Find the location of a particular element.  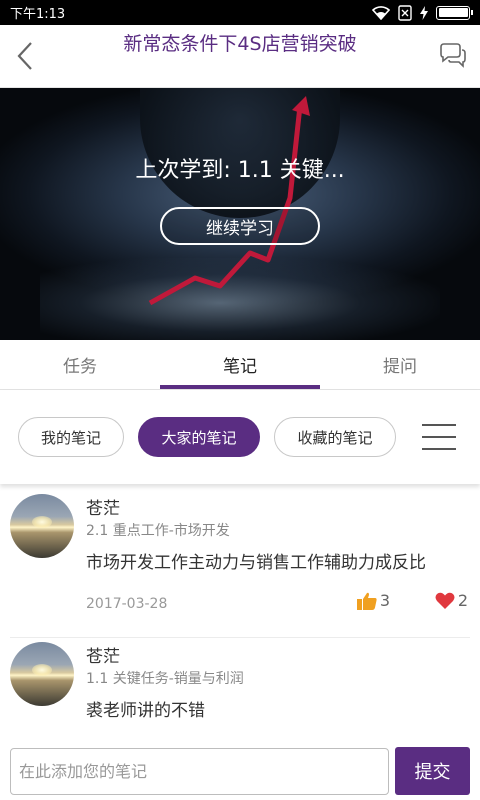

note-input-bar: 提交 is located at coordinates (240, 770).